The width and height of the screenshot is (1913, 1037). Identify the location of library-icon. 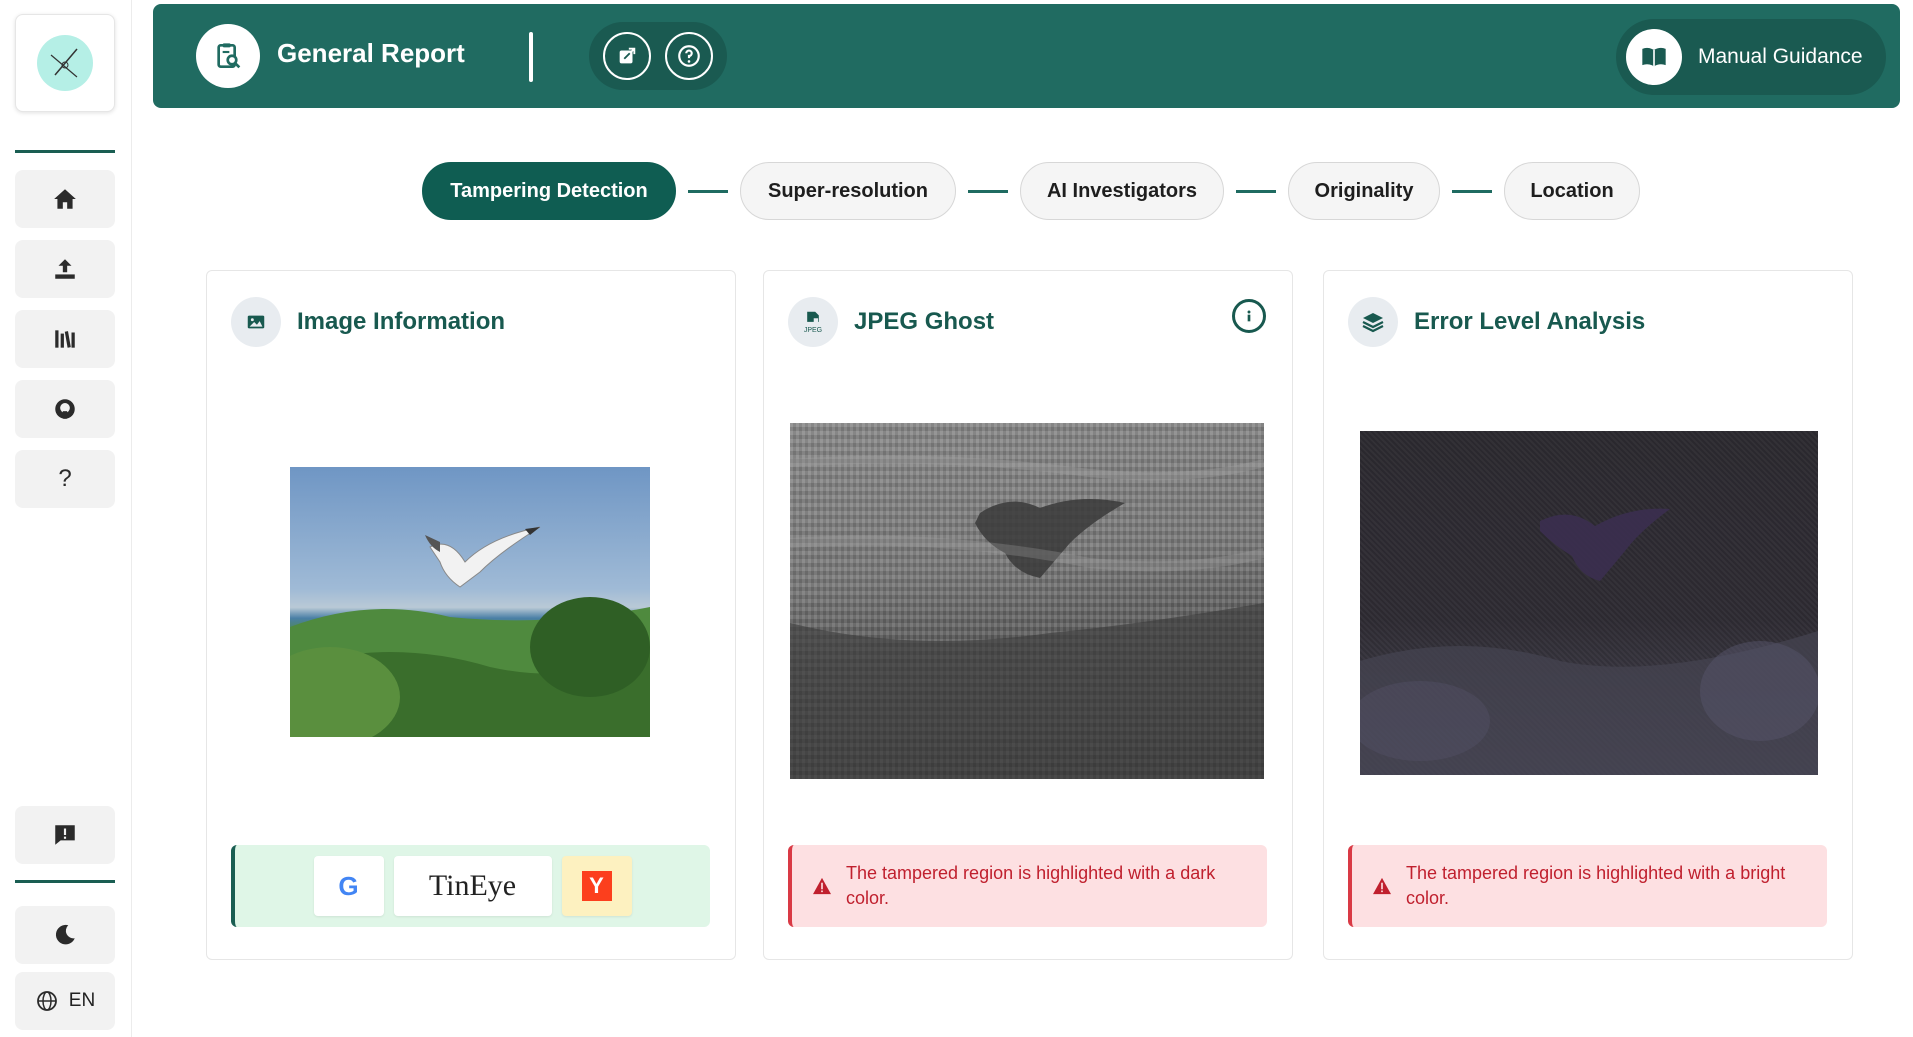
(65, 339).